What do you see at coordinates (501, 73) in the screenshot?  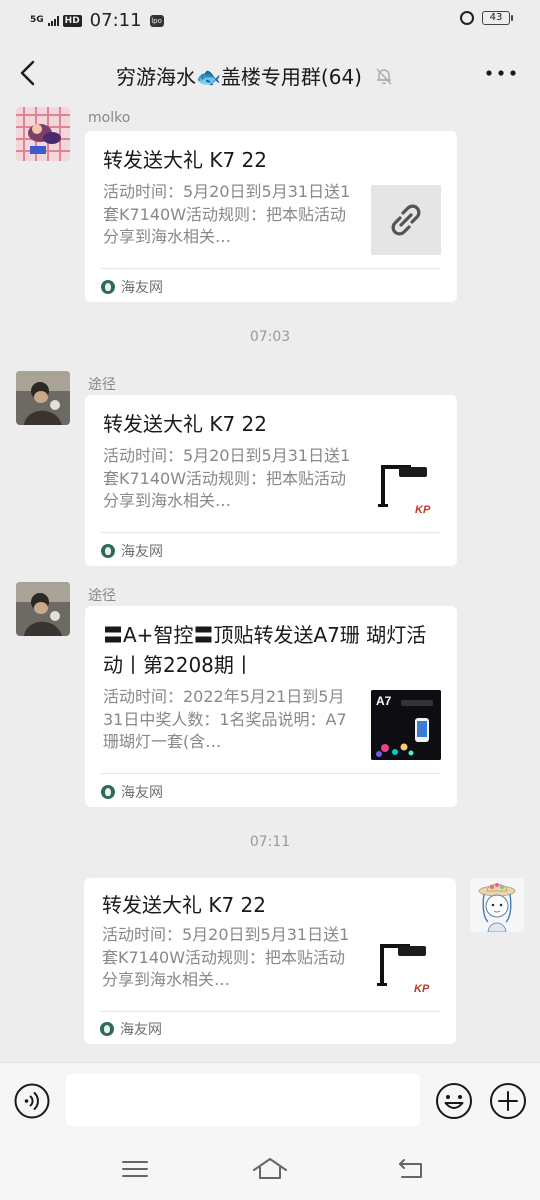 I see `more-options-icon` at bounding box center [501, 73].